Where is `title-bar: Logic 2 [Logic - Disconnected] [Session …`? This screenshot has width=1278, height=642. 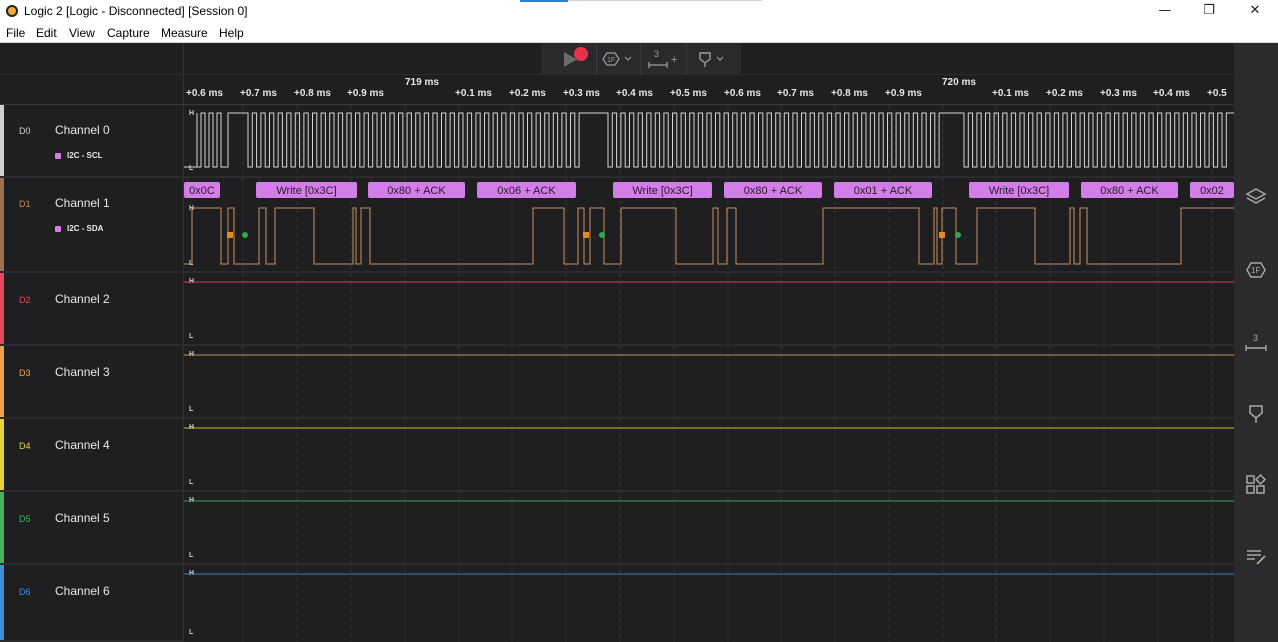
title-bar: Logic 2 [Logic - Disconnected] [Session … is located at coordinates (639, 11).